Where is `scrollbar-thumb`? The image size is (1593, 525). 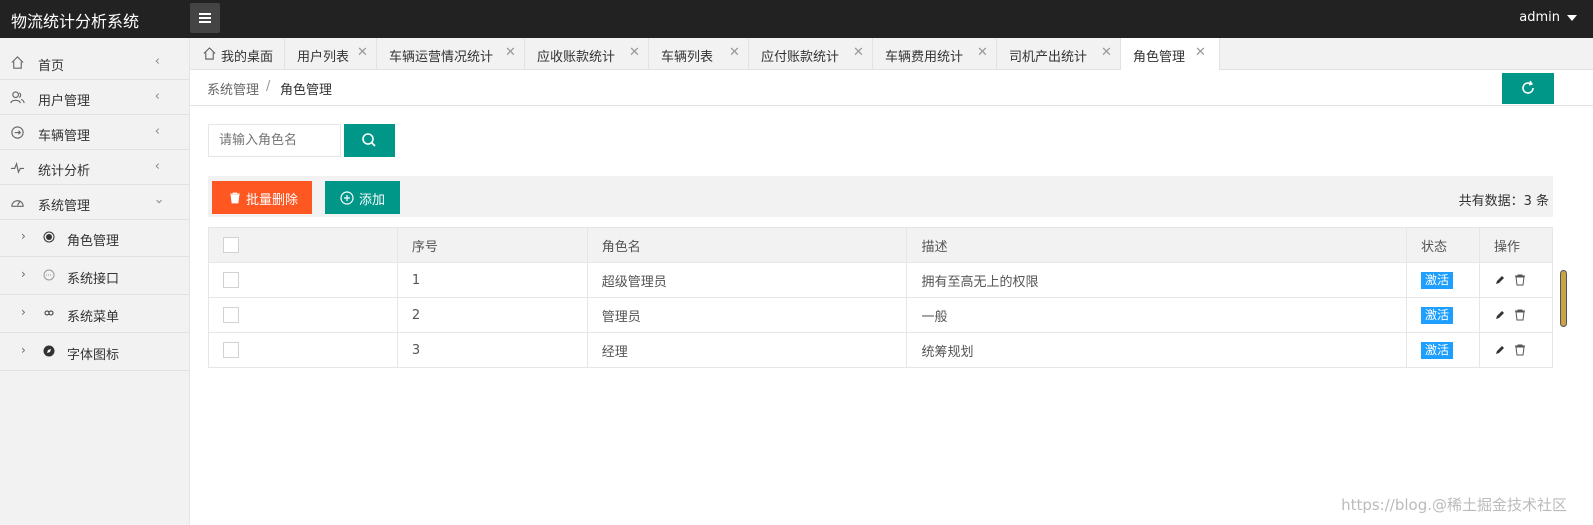
scrollbar-thumb is located at coordinates (1563, 298).